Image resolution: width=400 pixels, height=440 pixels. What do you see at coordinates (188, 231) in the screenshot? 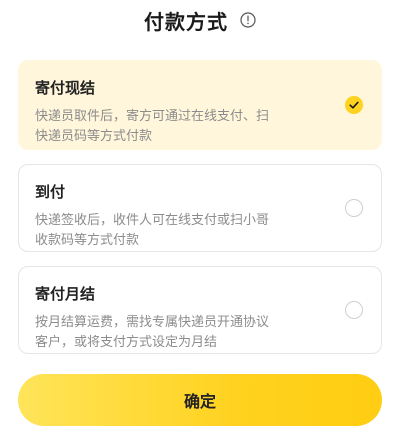
I see `option-description: 快递签收后，收件人可在线支付或扫小哥 收款码等方式付款` at bounding box center [188, 231].